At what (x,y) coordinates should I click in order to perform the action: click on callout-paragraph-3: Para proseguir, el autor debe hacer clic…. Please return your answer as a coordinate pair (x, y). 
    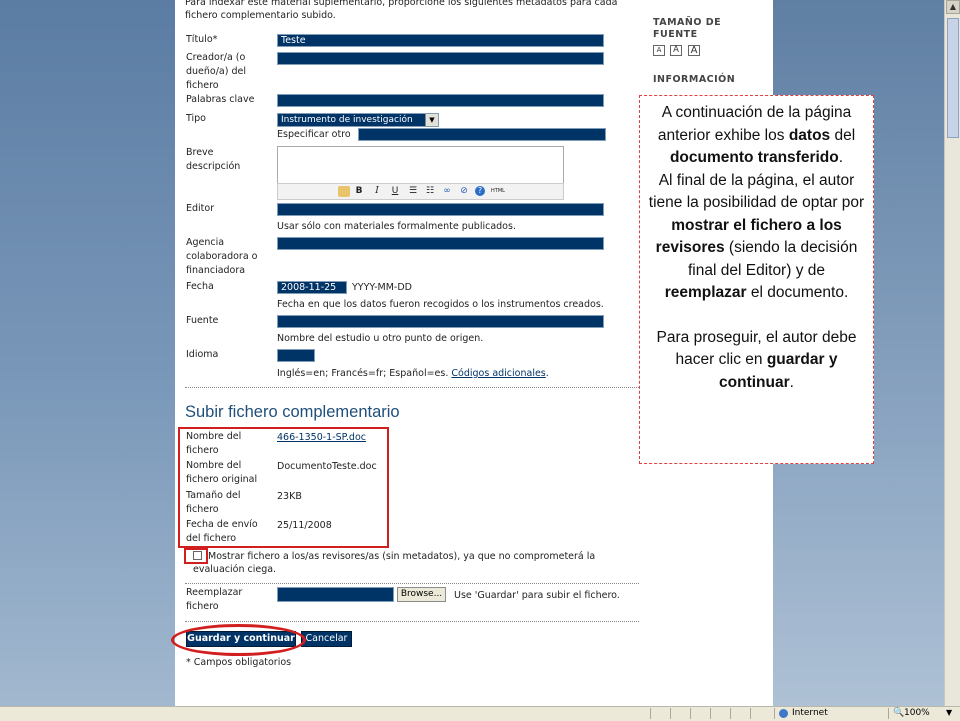
    Looking at the image, I should click on (756, 361).